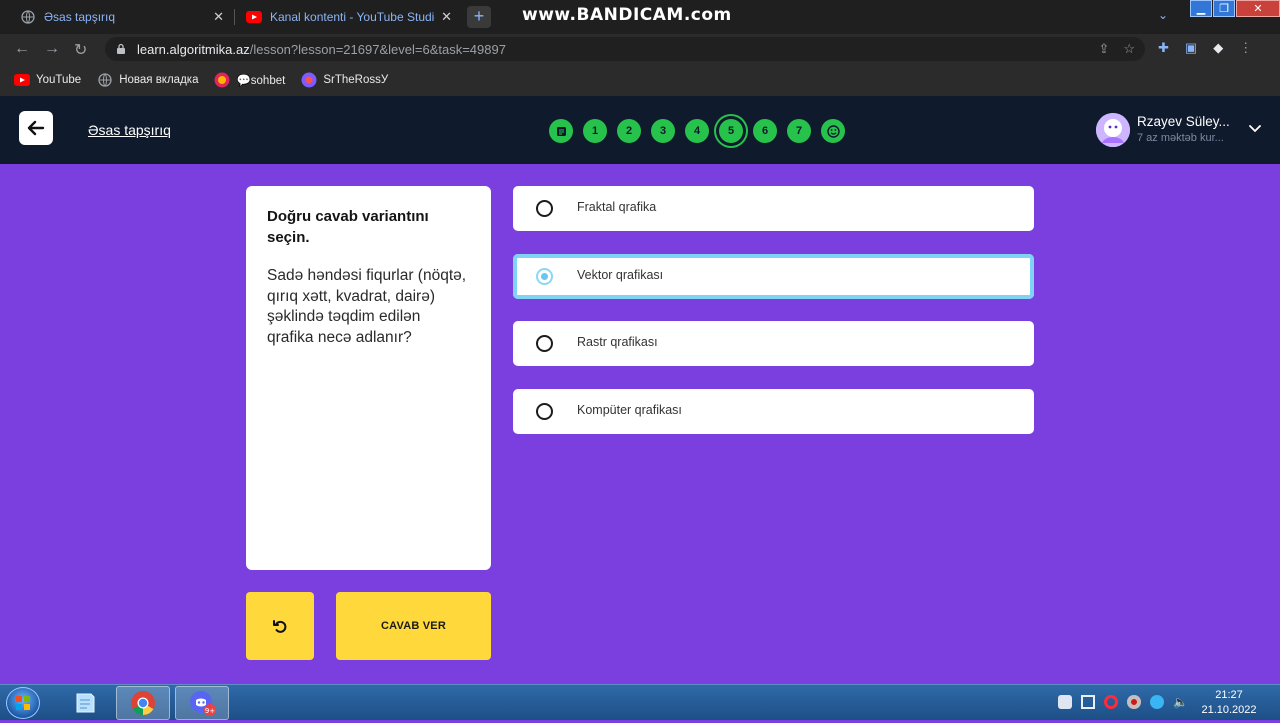 The width and height of the screenshot is (1280, 723). Describe the element at coordinates (595, 131) in the screenshot. I see `step-1: 1` at that location.